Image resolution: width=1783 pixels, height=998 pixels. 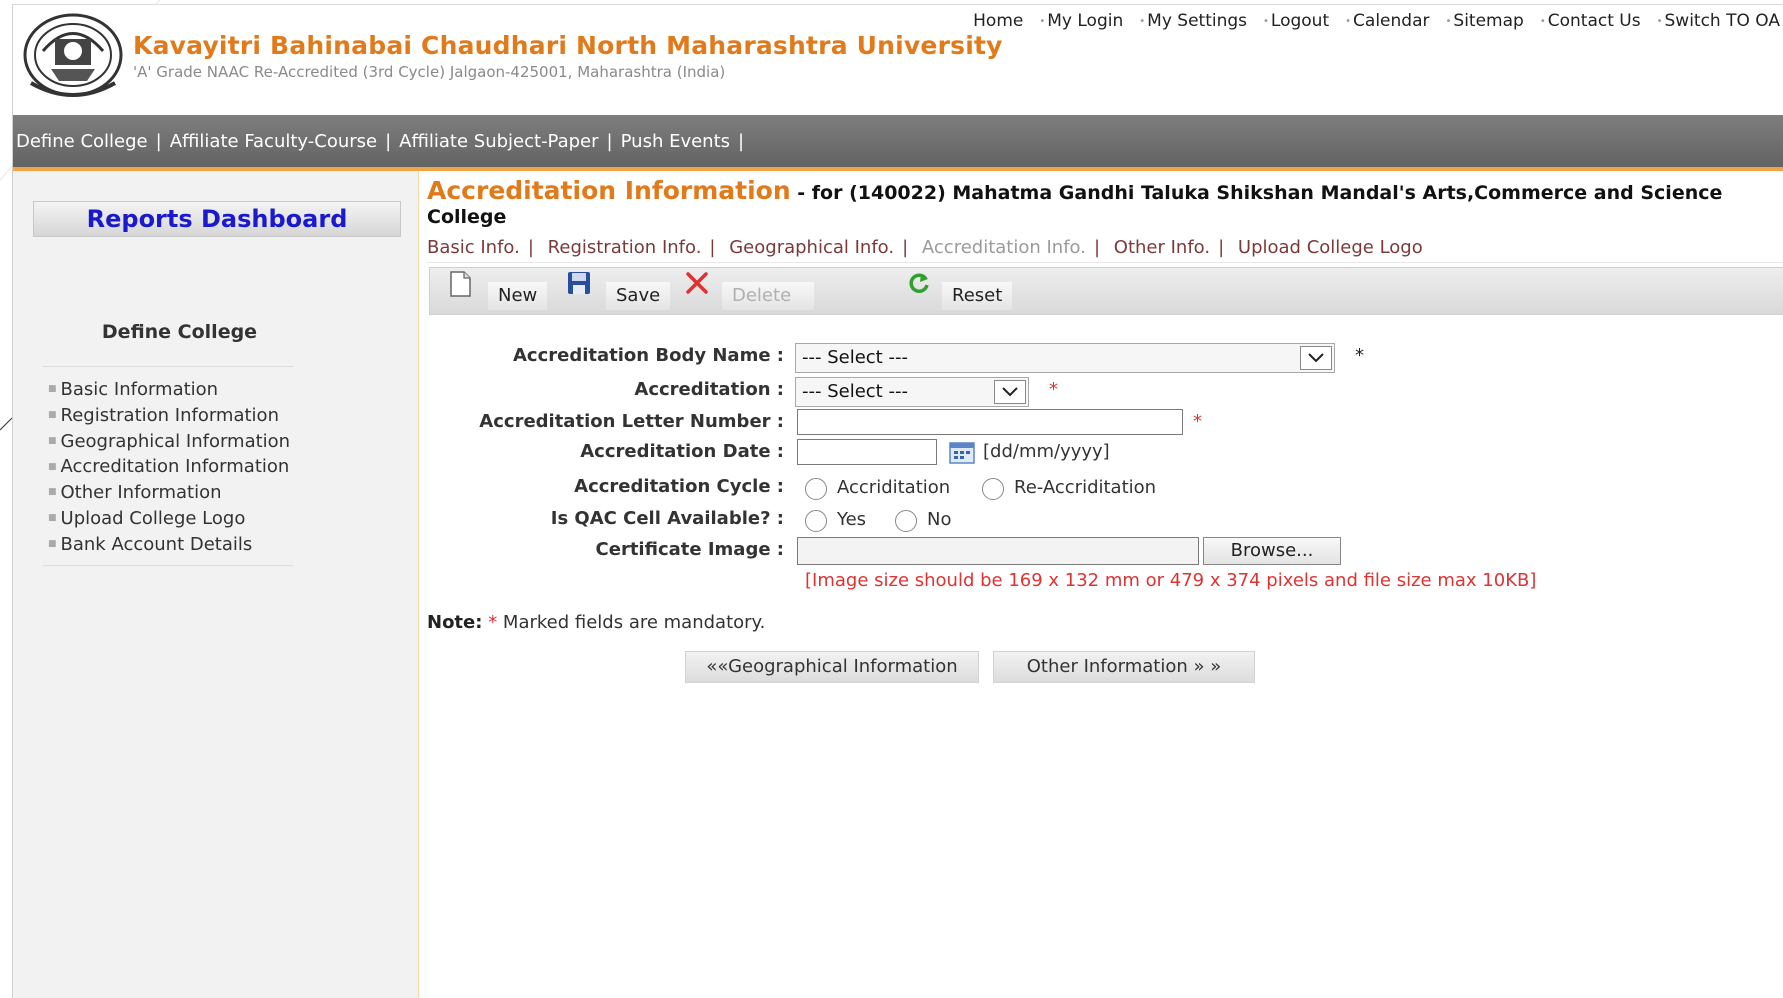 What do you see at coordinates (1162, 247) in the screenshot?
I see `tab-other-info: Other Info.` at bounding box center [1162, 247].